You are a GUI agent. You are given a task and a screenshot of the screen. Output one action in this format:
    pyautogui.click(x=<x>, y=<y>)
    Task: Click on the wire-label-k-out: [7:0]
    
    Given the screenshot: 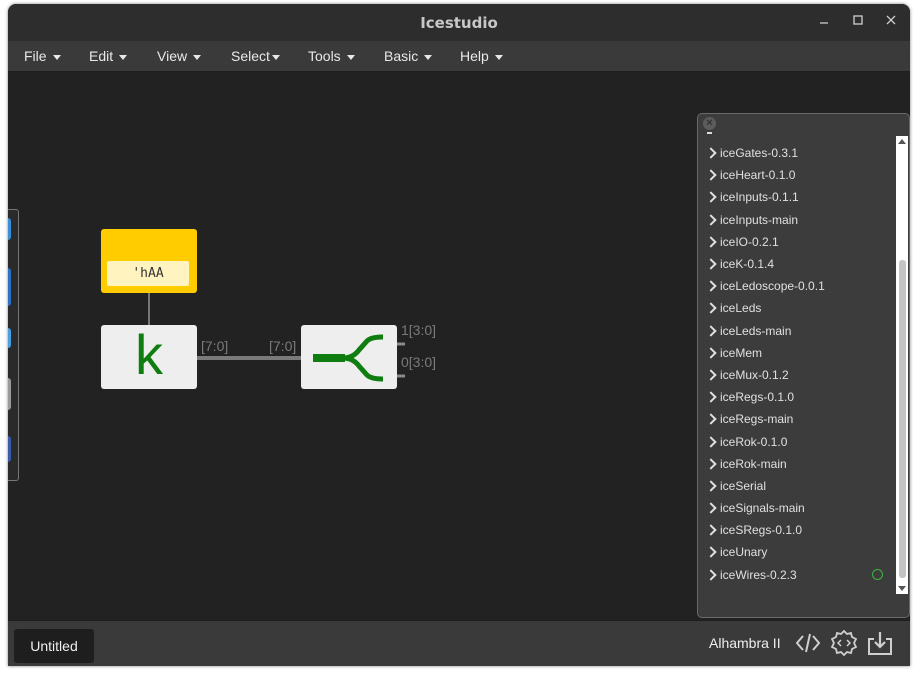 What is the action you would take?
    pyautogui.click(x=215, y=346)
    